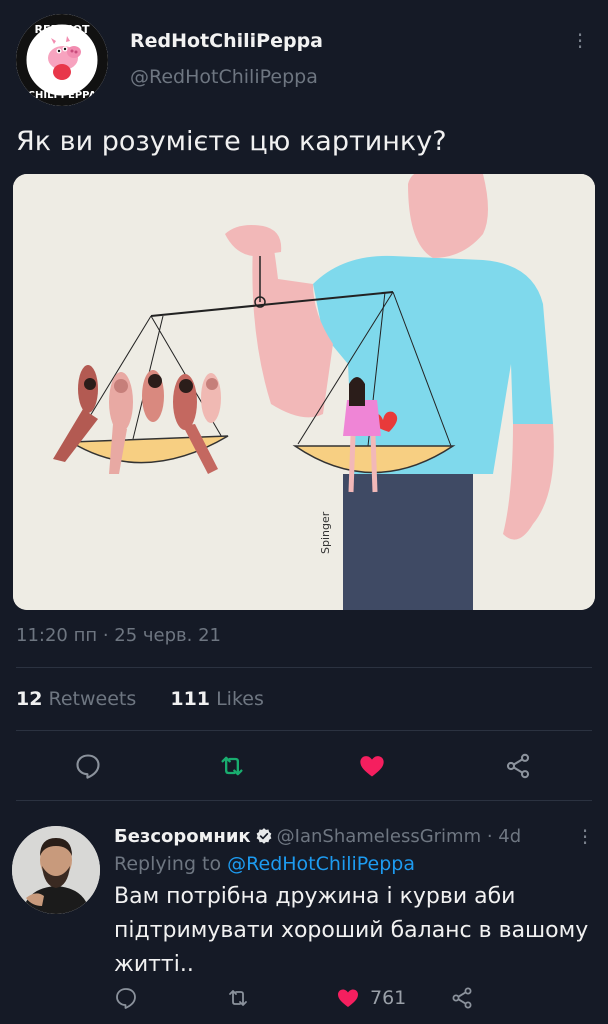 This screenshot has width=608, height=1024. I want to click on reply-author-avatar, so click(56, 870).